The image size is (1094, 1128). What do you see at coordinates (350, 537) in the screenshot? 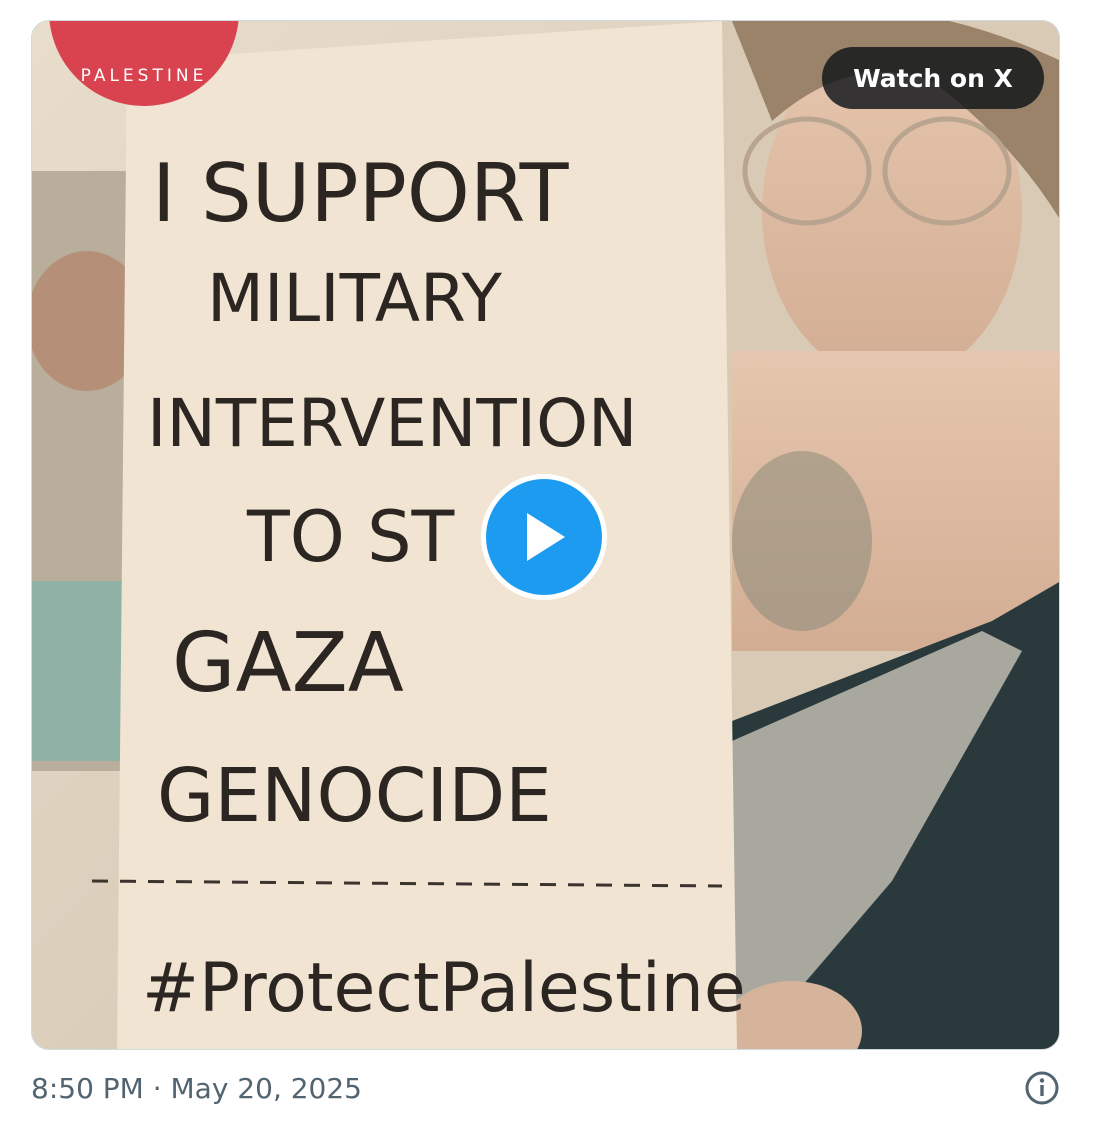
I see `sign-line-4: TO ST` at bounding box center [350, 537].